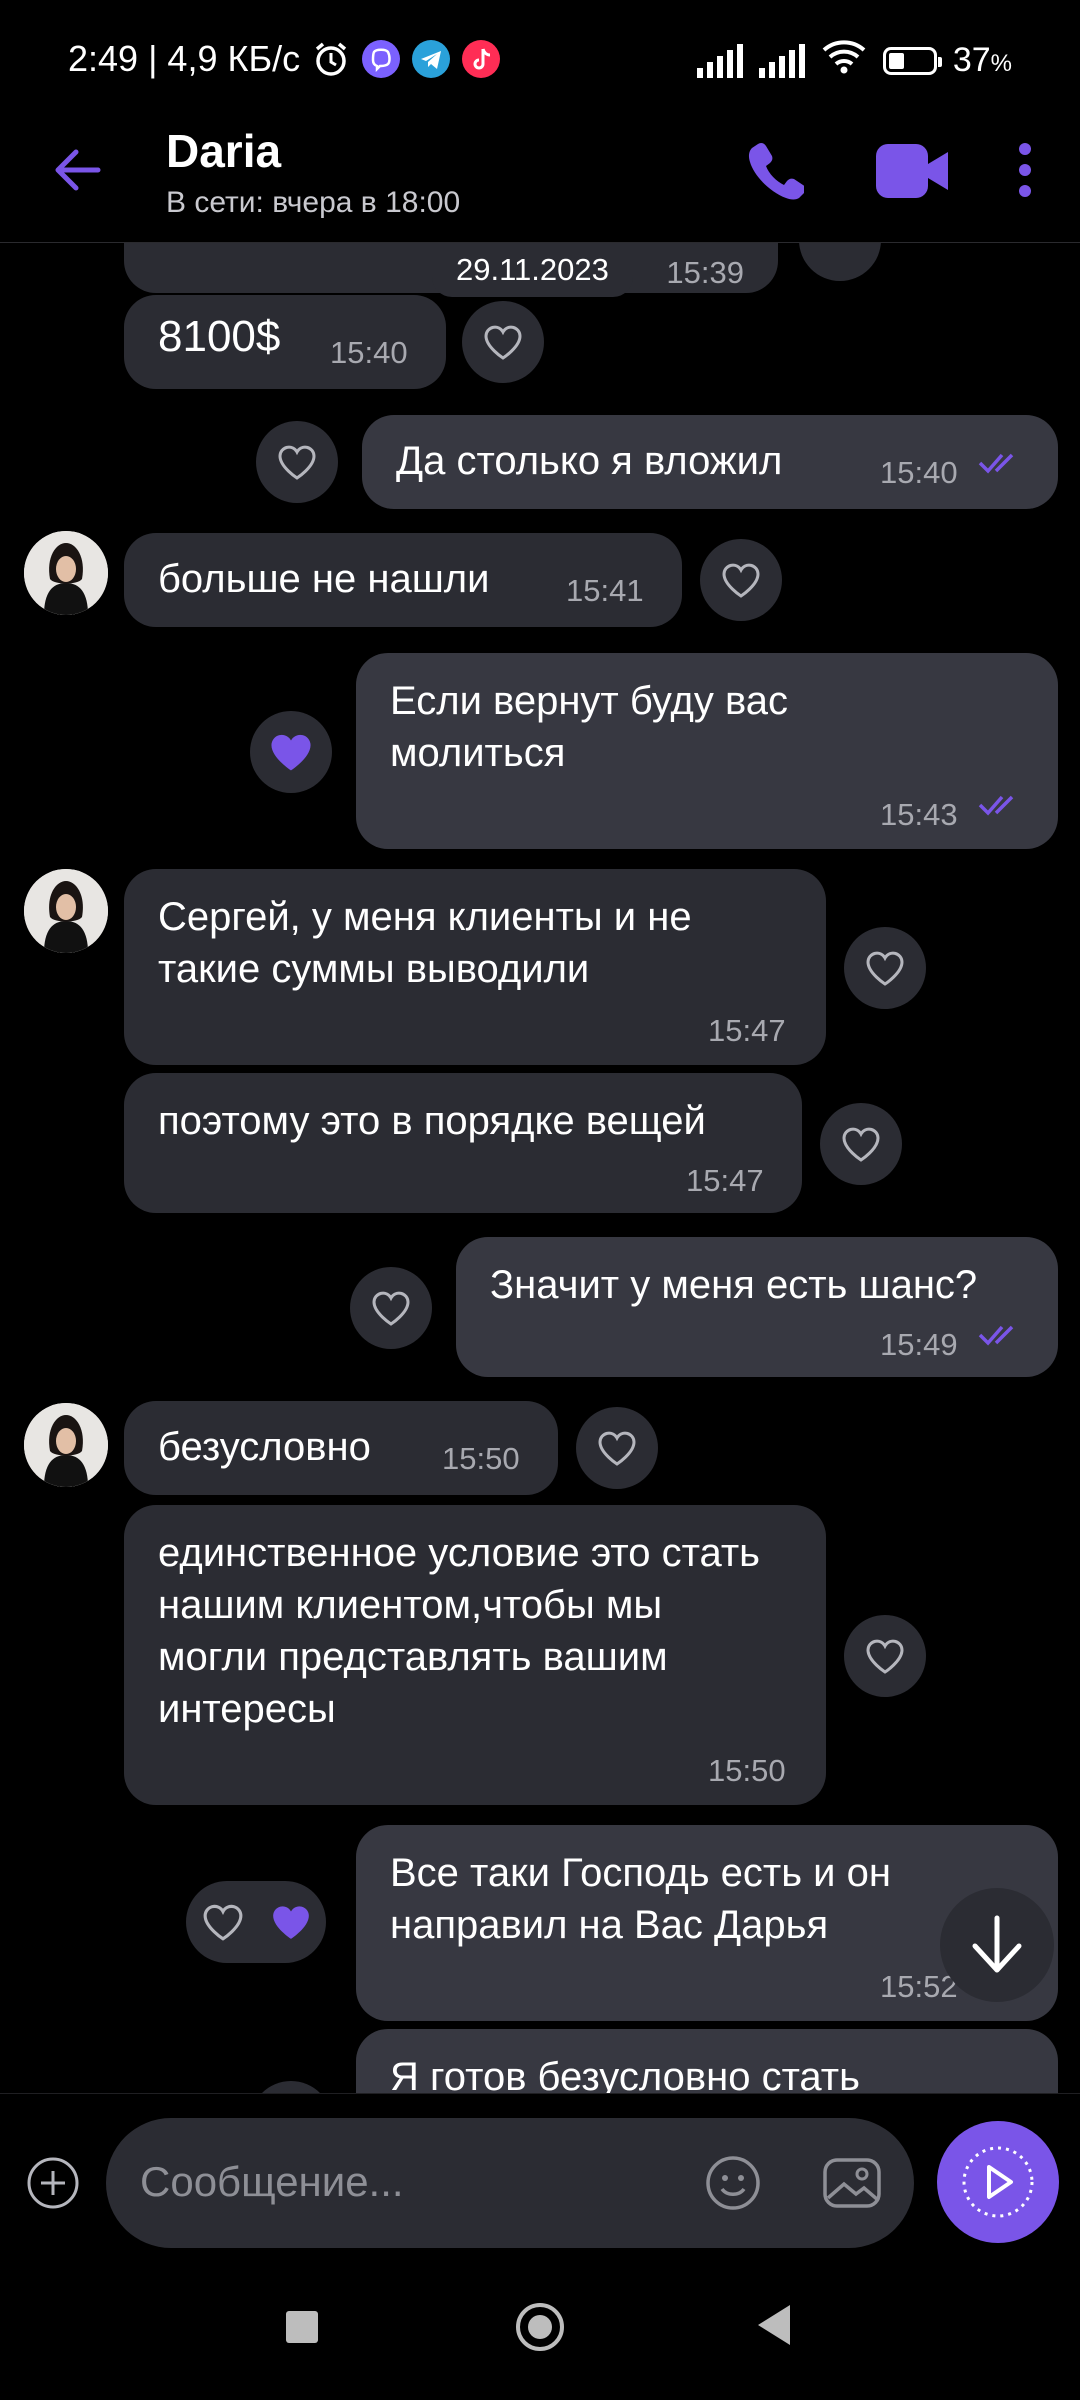 The height and width of the screenshot is (2400, 1080). I want to click on message-bubble-outgoing: Я готов безусловно стать, so click(707, 2061).